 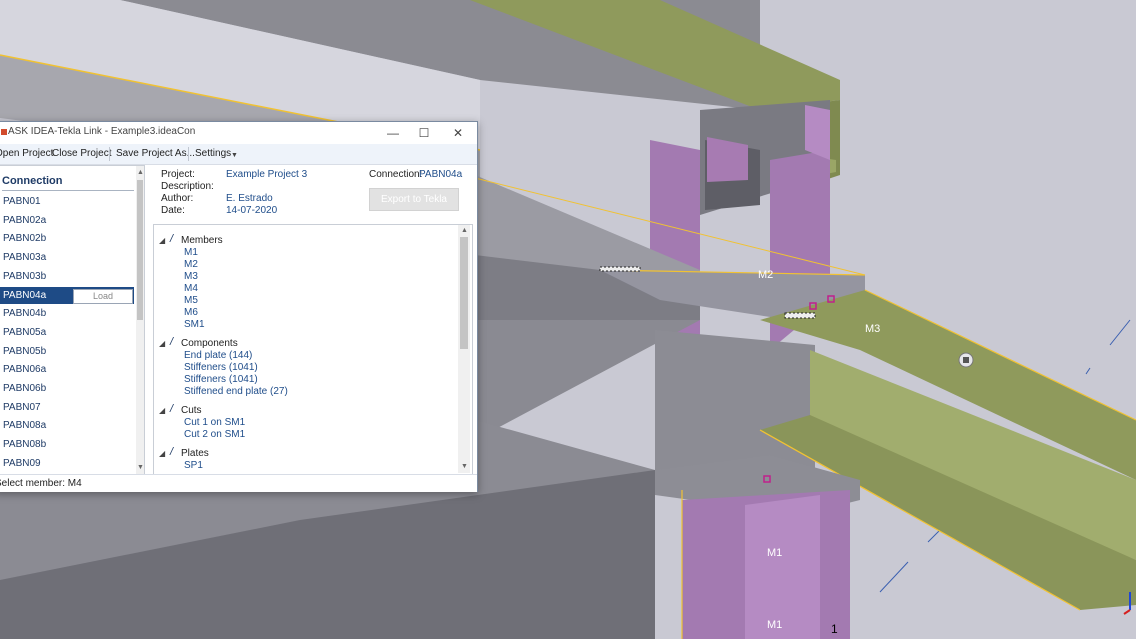 What do you see at coordinates (766, 275) in the screenshot?
I see `member-label-m2: M2` at bounding box center [766, 275].